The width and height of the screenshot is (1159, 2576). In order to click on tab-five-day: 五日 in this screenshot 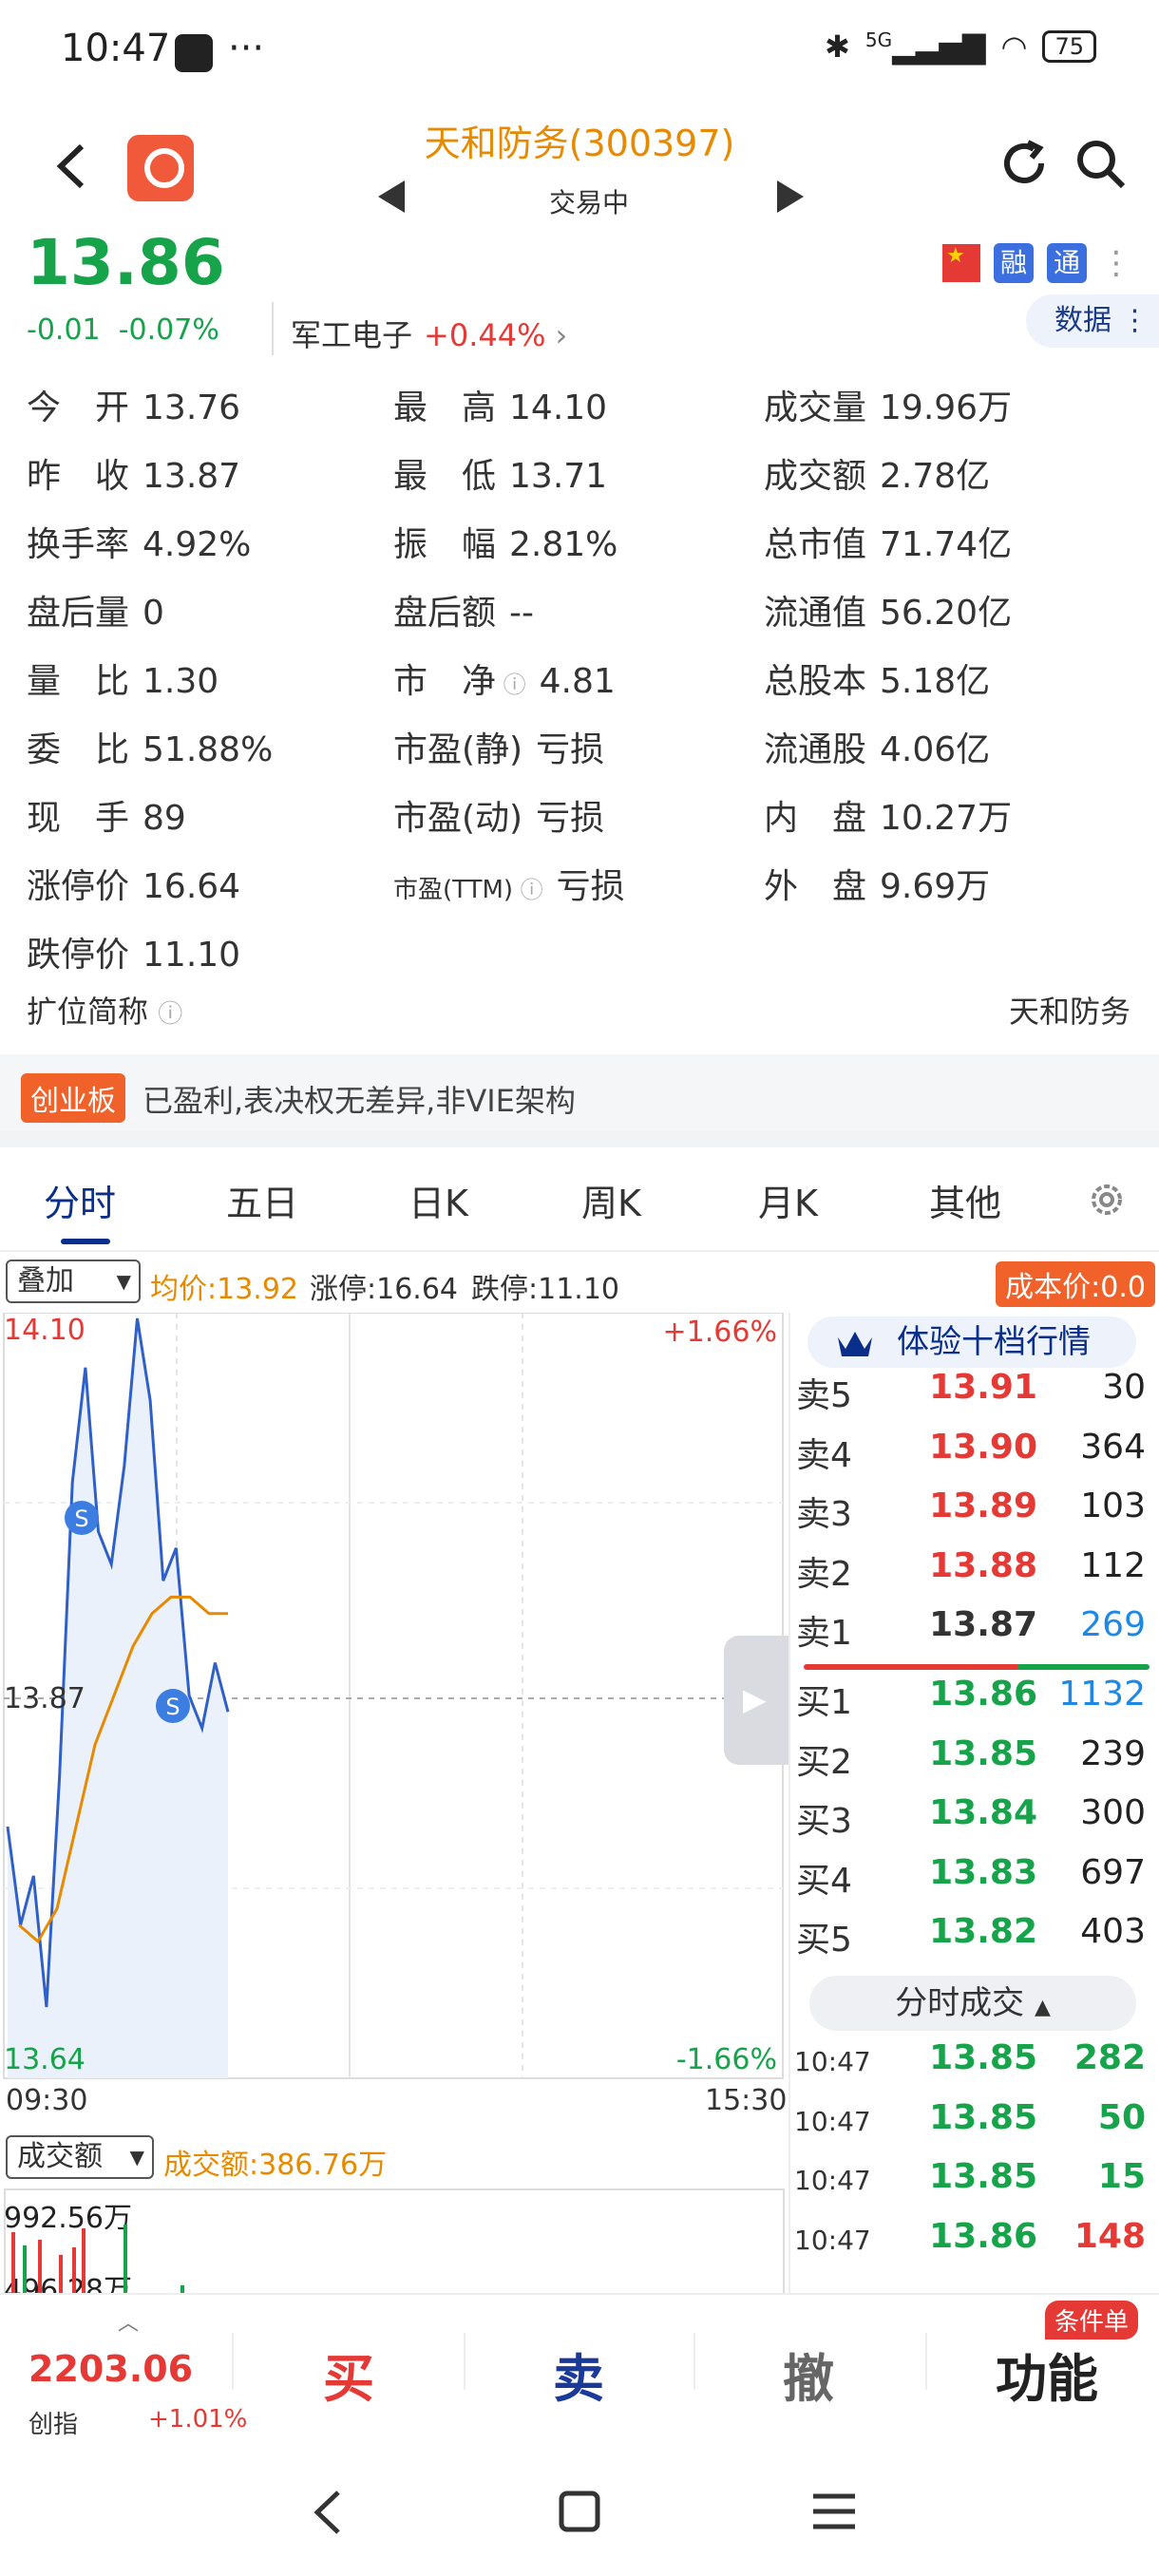, I will do `click(262, 1200)`.